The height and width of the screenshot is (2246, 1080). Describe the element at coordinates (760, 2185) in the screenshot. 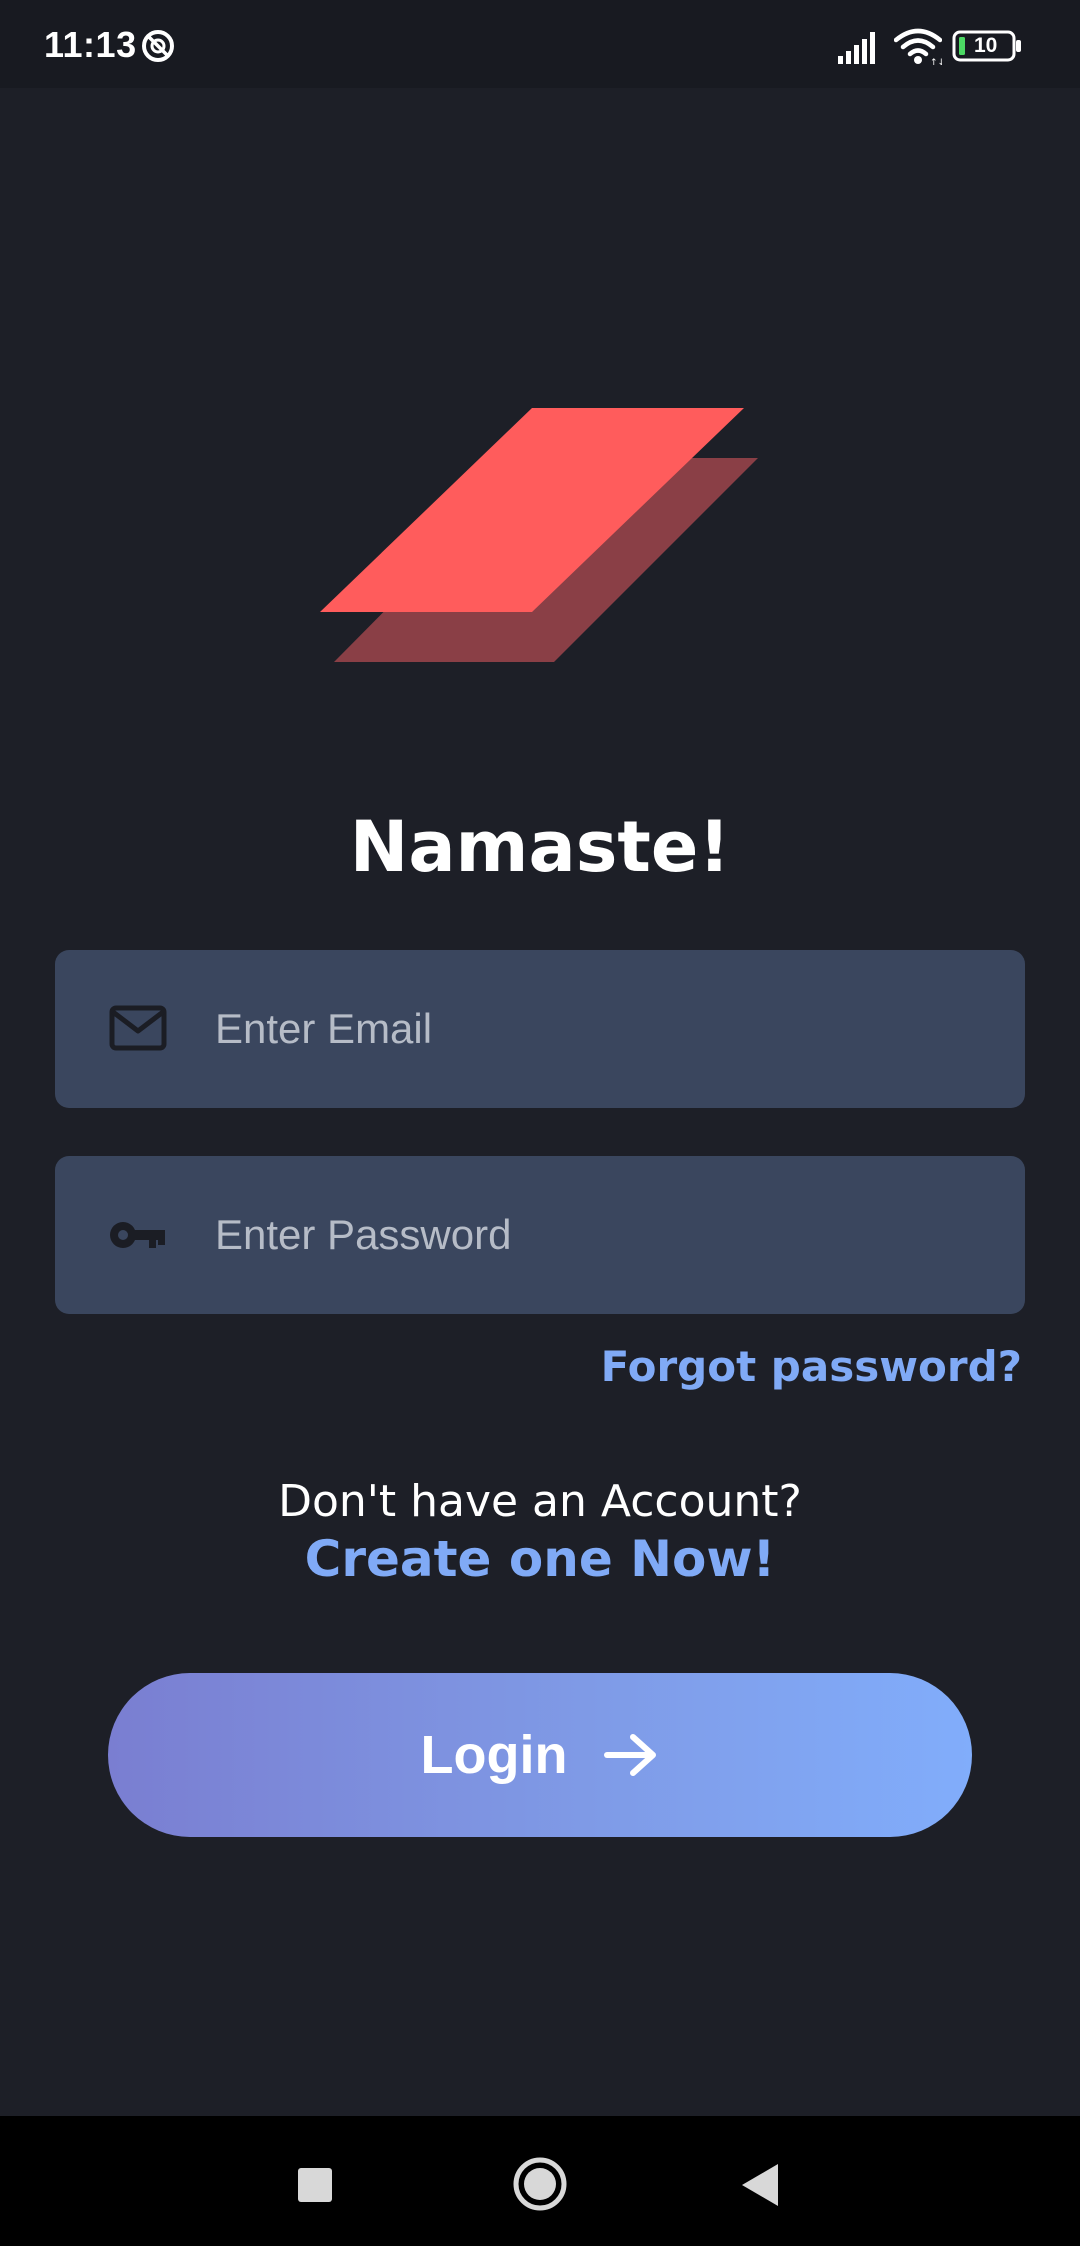

I see `back-icon` at that location.